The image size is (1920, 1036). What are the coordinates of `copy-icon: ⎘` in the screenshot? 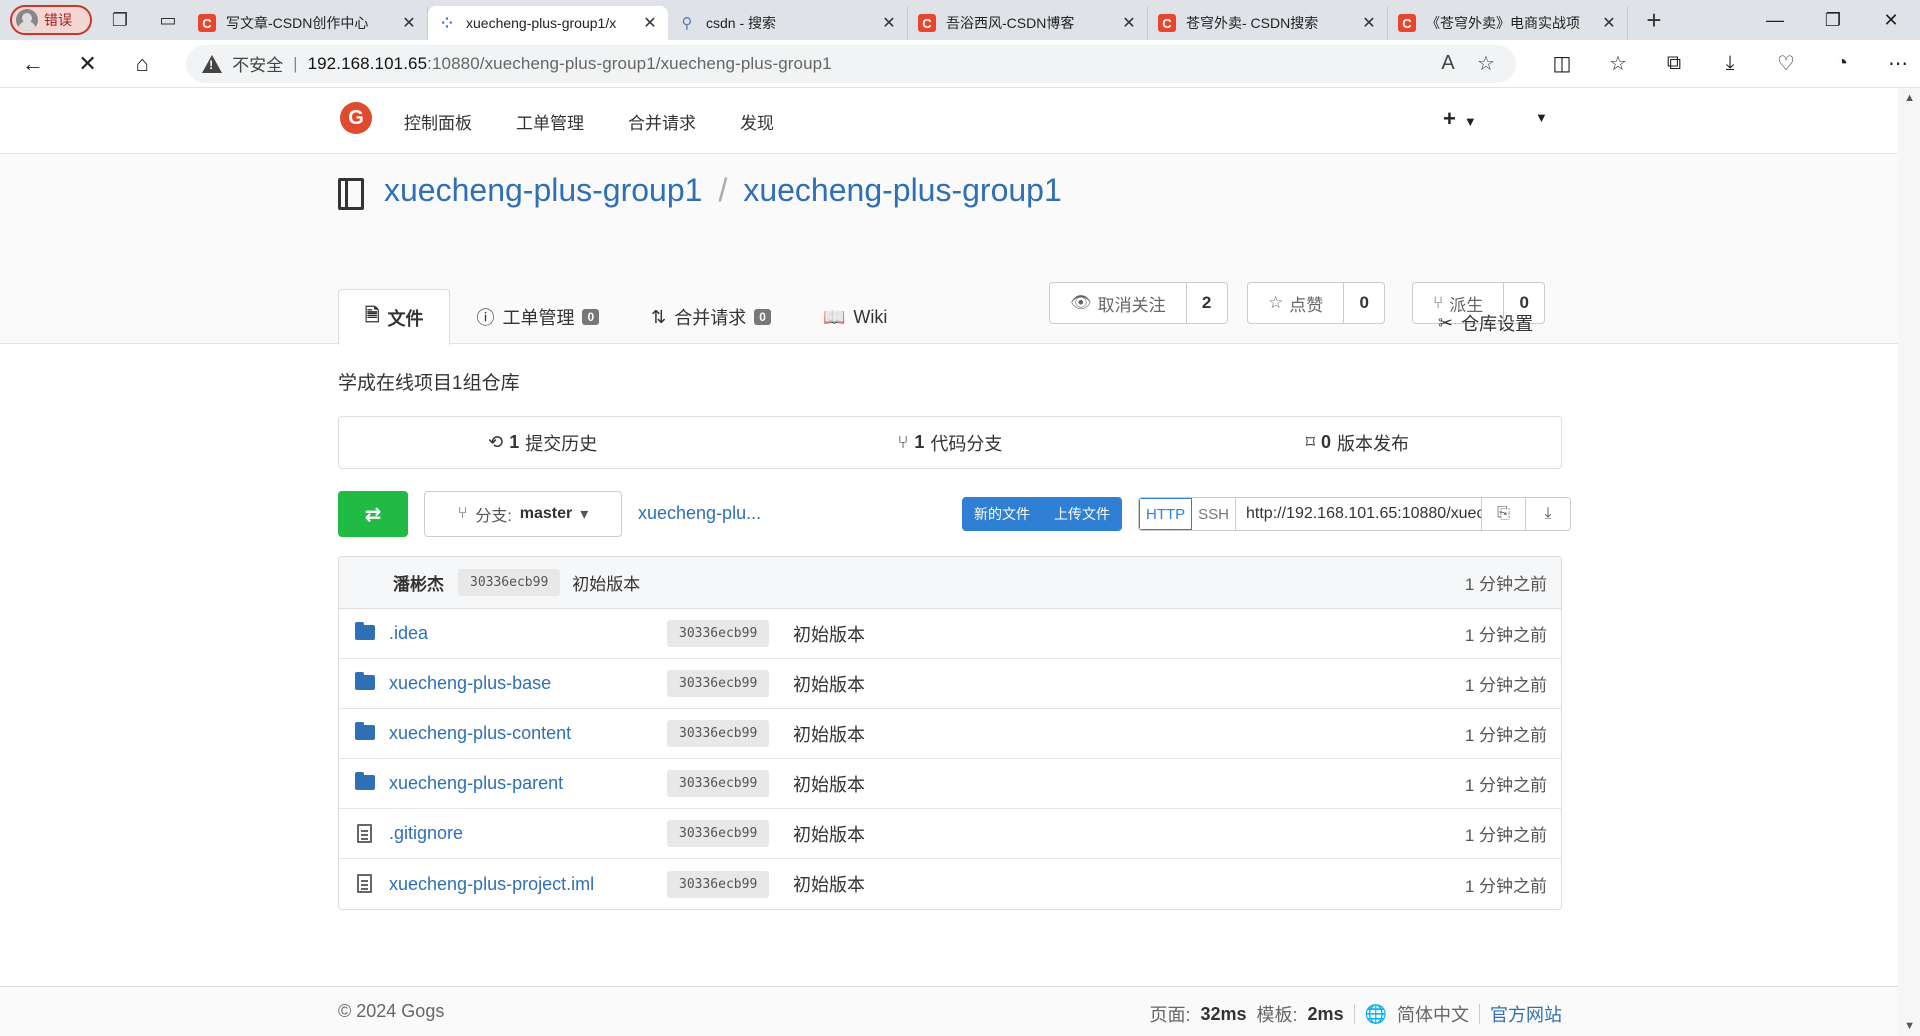 It's located at (1504, 514).